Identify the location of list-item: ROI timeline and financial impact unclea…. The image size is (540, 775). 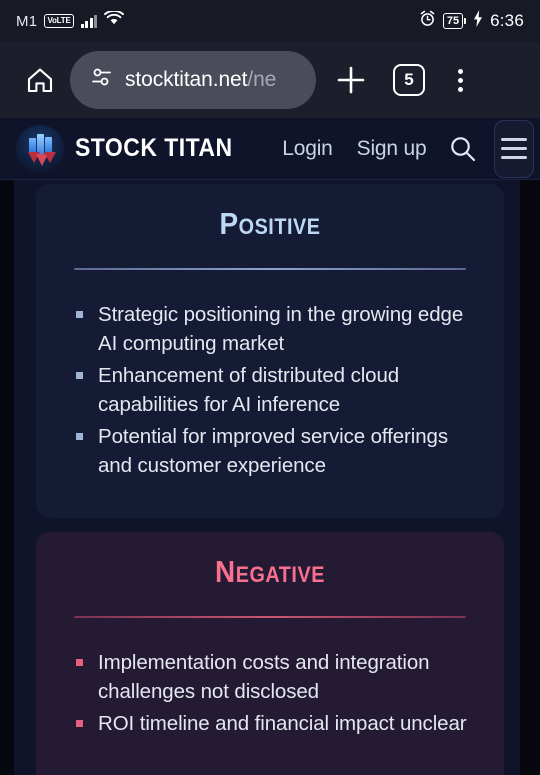
(275, 724).